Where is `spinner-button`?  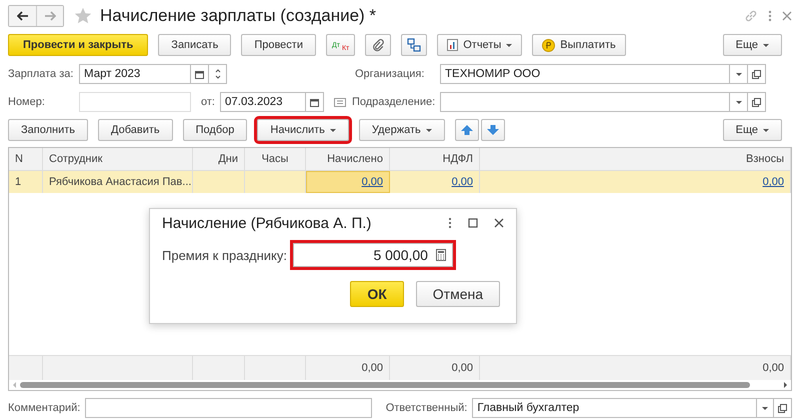 spinner-button is located at coordinates (218, 74).